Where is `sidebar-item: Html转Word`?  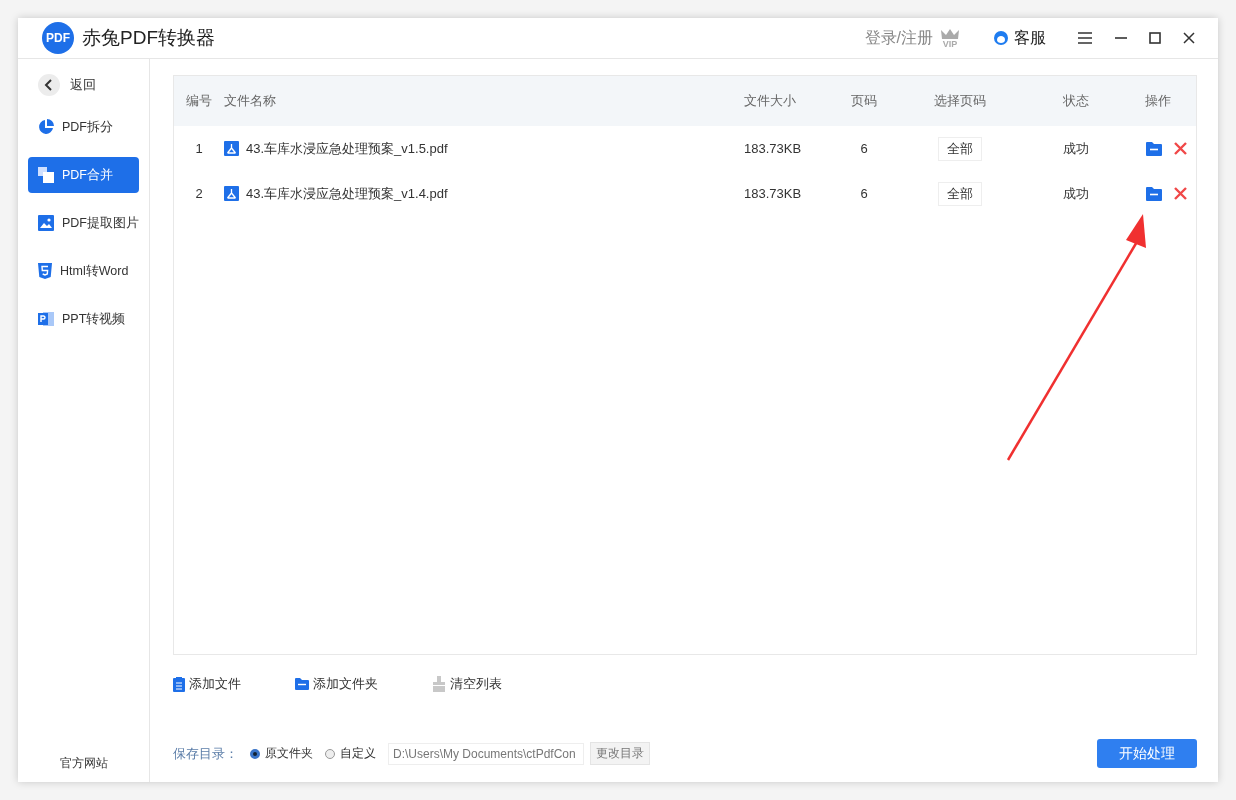
sidebar-item: Html转Word is located at coordinates (83, 271).